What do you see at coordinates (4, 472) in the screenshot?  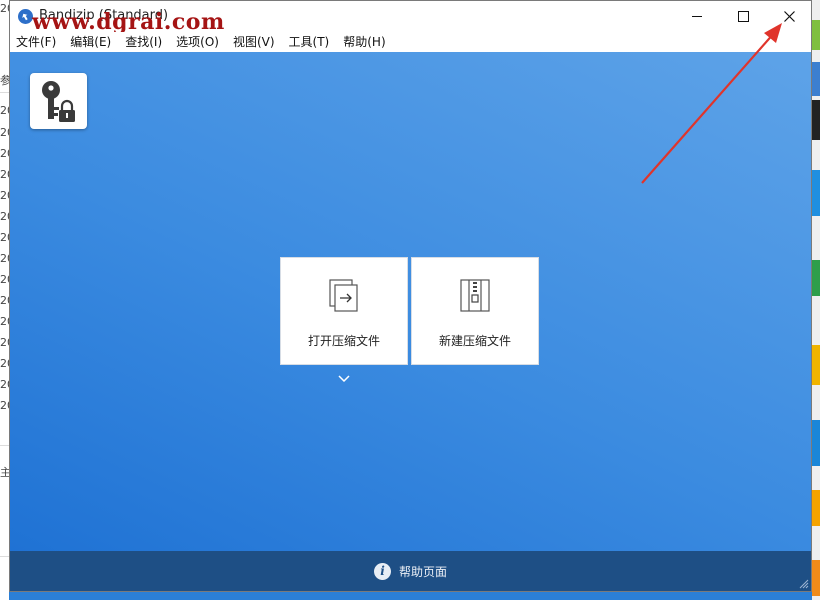 I see `background-text: 主` at bounding box center [4, 472].